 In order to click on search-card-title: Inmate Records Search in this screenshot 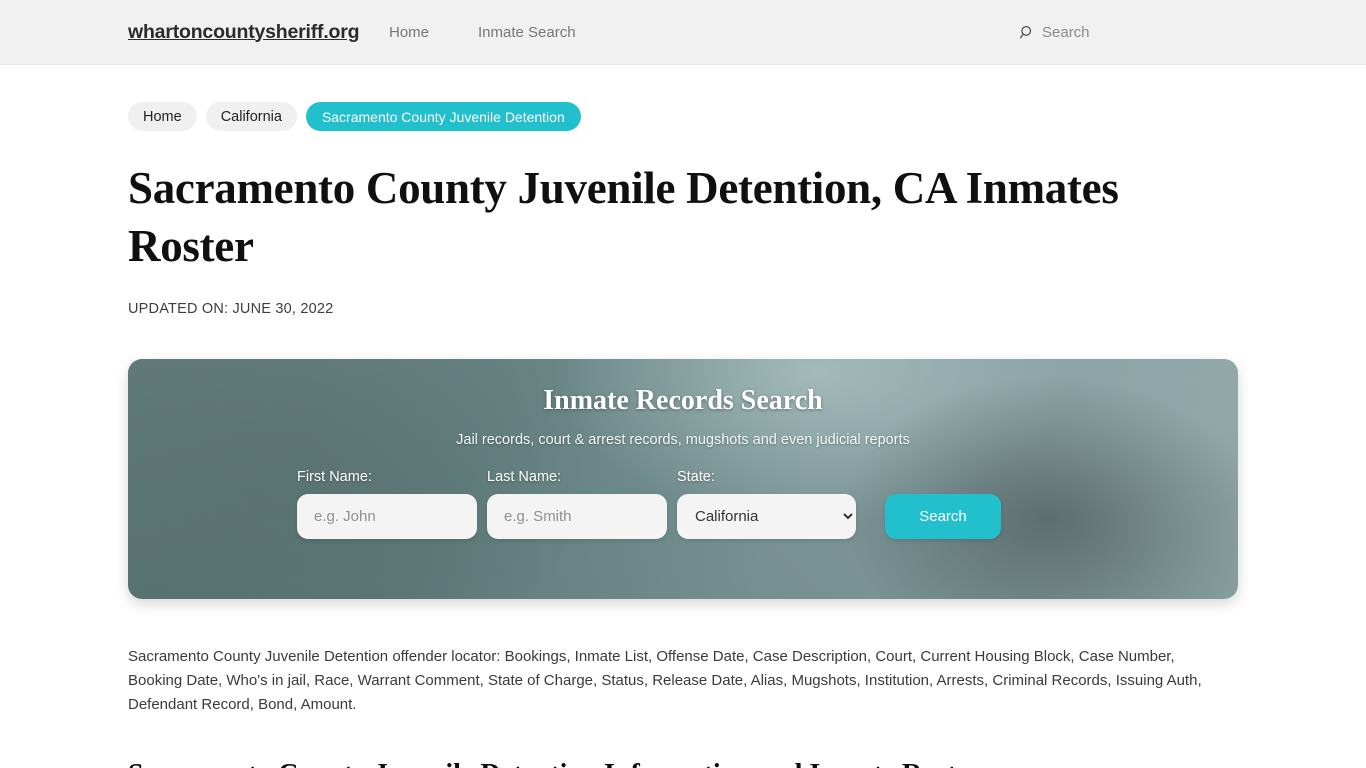, I will do `click(683, 400)`.